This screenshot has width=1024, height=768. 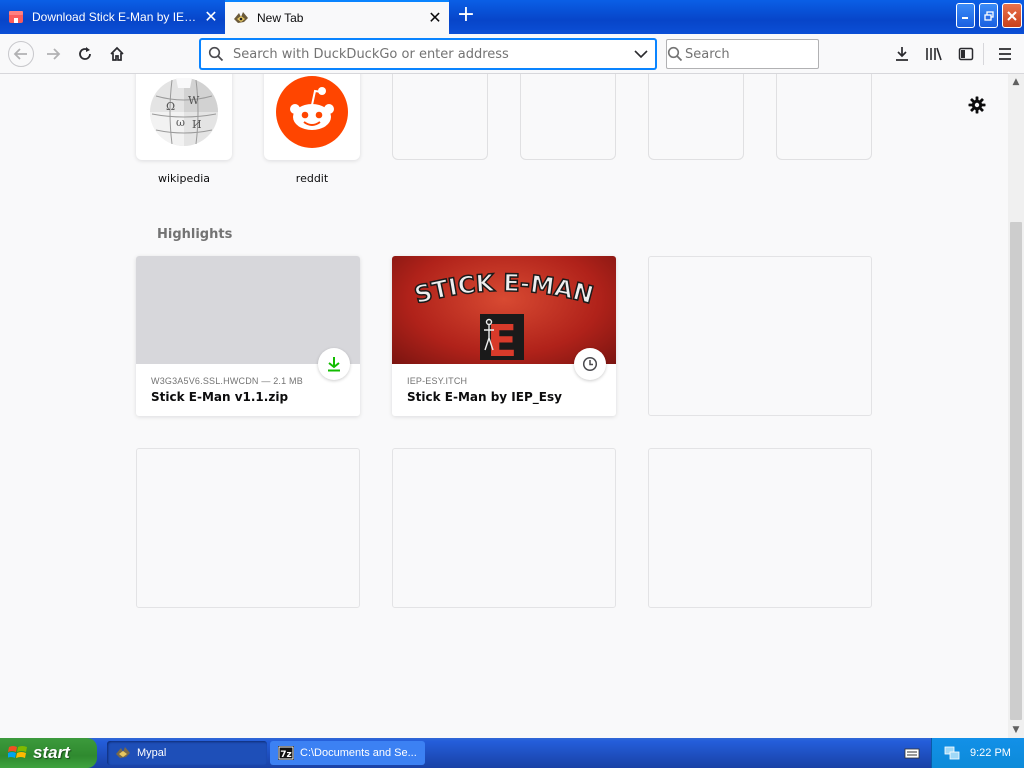 What do you see at coordinates (187, 753) in the screenshot?
I see `taskbar-item-mypal: Mypal` at bounding box center [187, 753].